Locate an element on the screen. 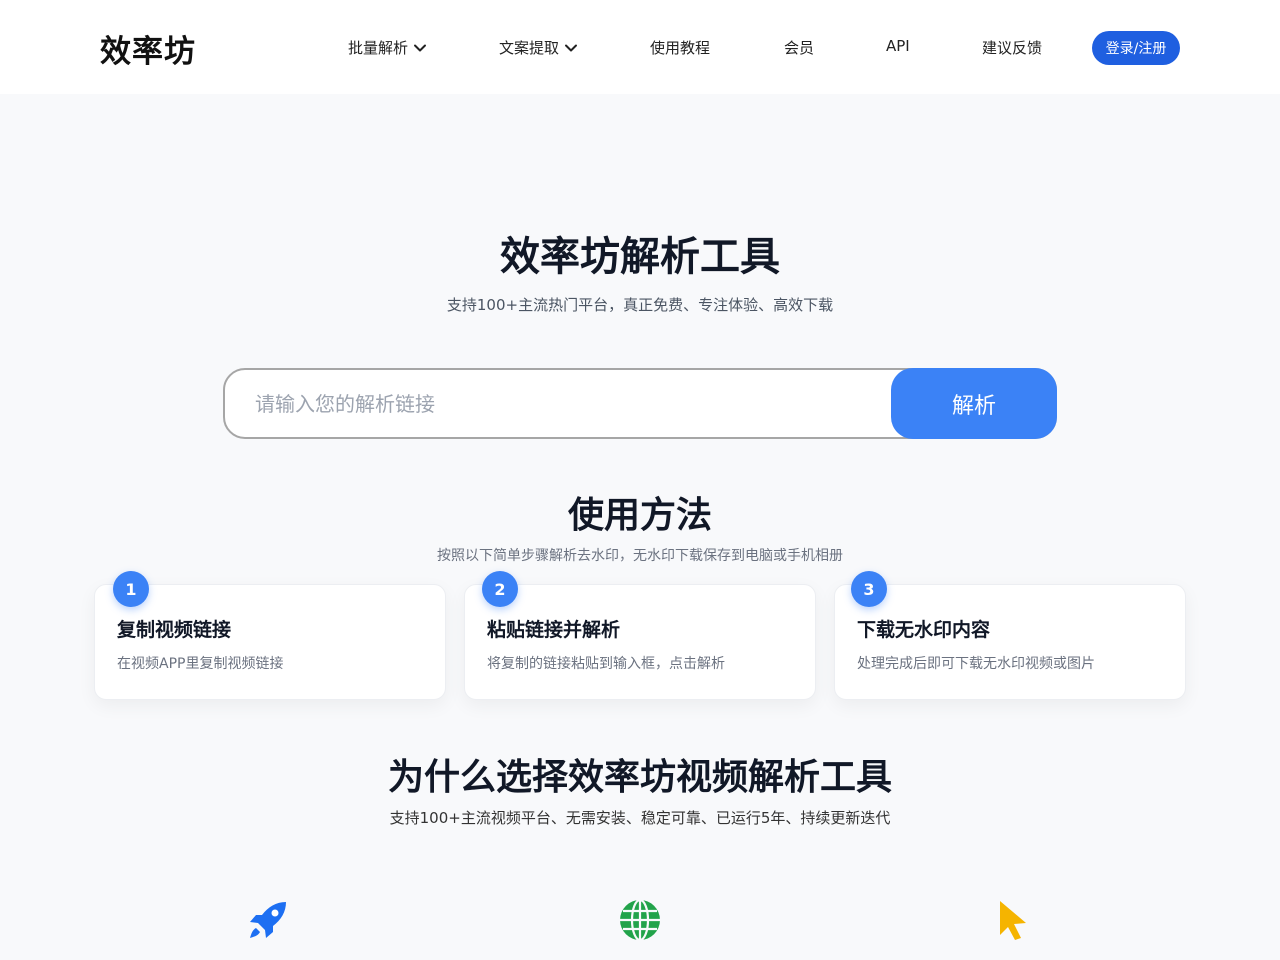 Image resolution: width=1280 pixels, height=960 pixels. nav-batch-parse: 批量解析 is located at coordinates (387, 47).